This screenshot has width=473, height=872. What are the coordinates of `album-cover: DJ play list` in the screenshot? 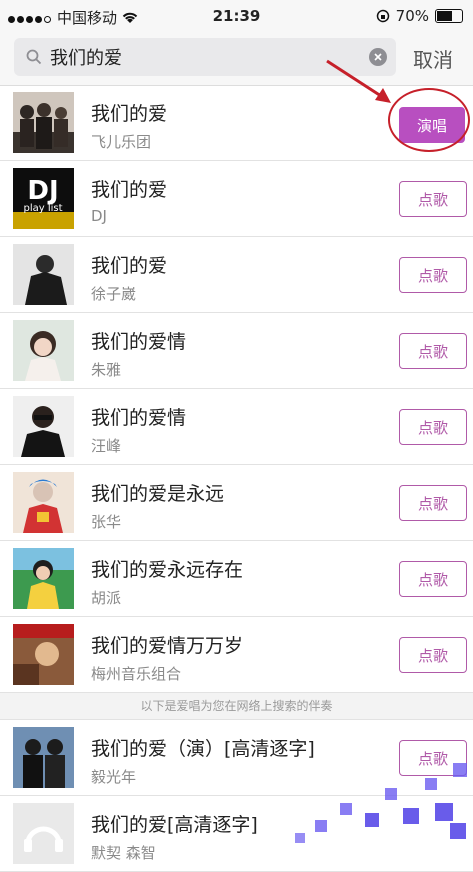 It's located at (43, 198).